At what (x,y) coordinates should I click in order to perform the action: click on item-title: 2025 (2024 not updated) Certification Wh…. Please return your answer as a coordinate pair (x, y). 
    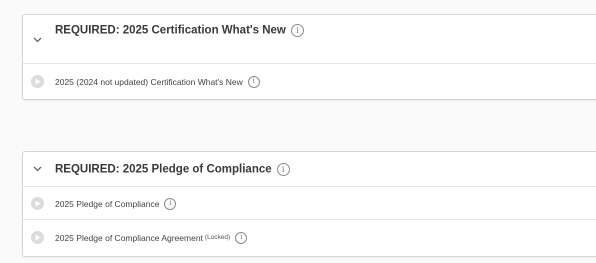
    Looking at the image, I should click on (149, 82).